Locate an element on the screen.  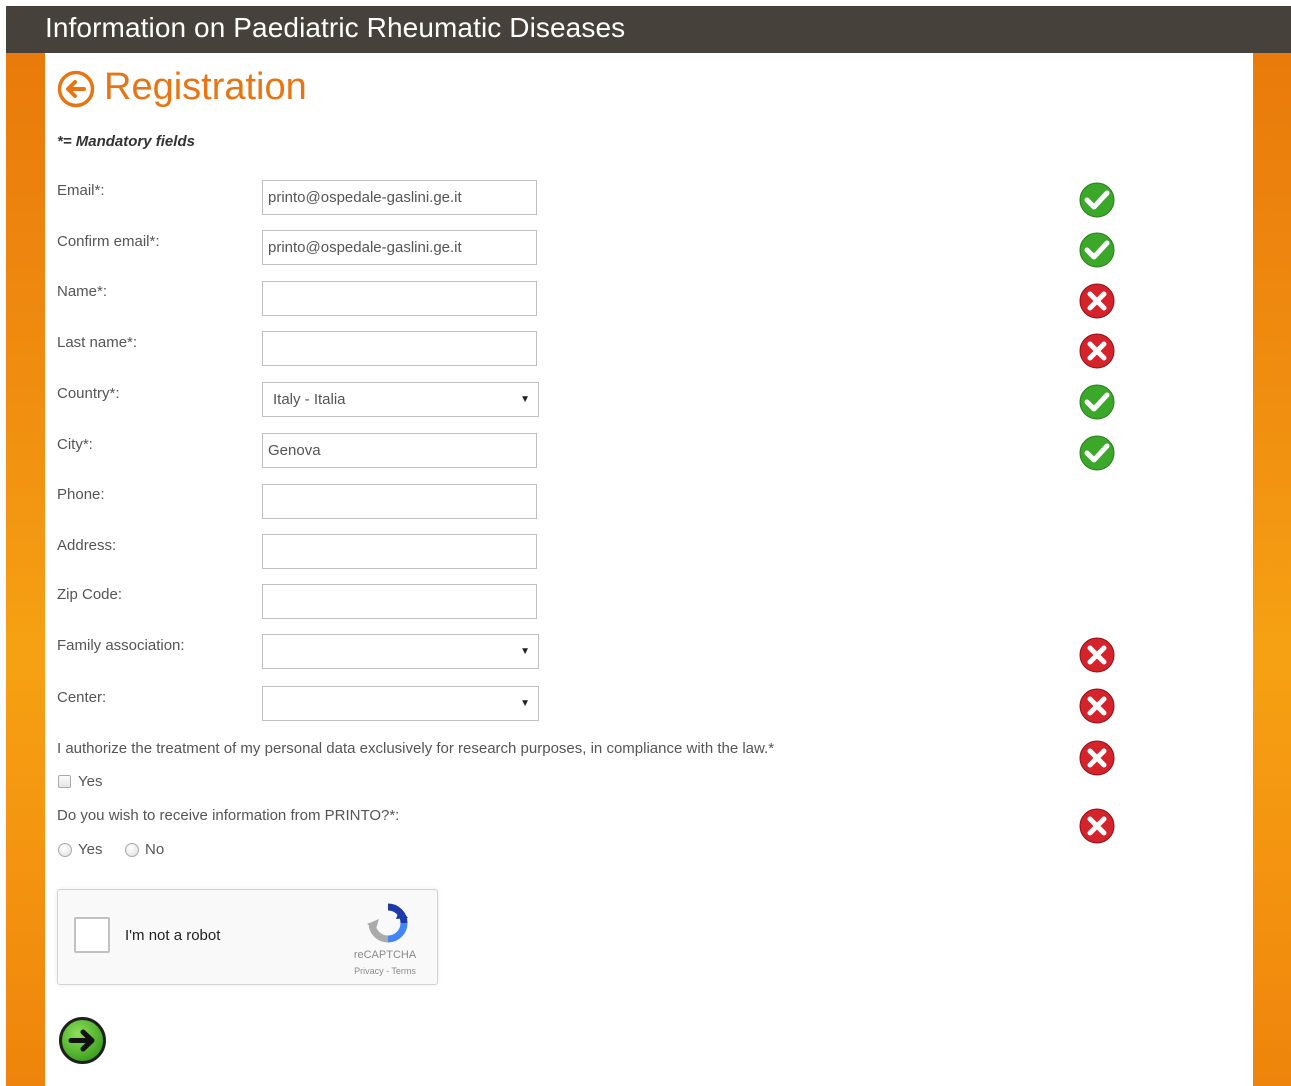
last-name-input is located at coordinates (399, 348).